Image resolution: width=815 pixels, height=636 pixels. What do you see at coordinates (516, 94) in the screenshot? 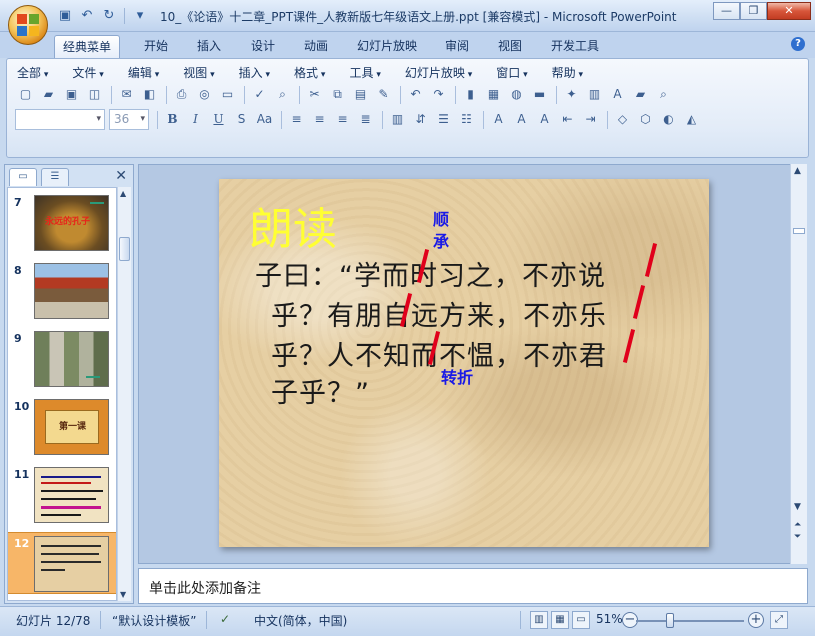
I see `hyperlink-icon: ◍` at bounding box center [516, 94].